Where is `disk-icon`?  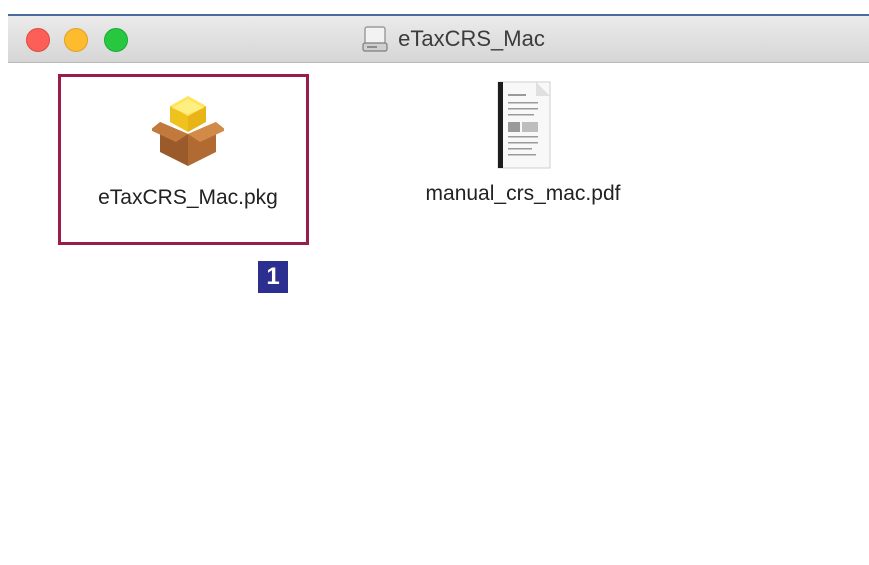
disk-icon is located at coordinates (375, 39).